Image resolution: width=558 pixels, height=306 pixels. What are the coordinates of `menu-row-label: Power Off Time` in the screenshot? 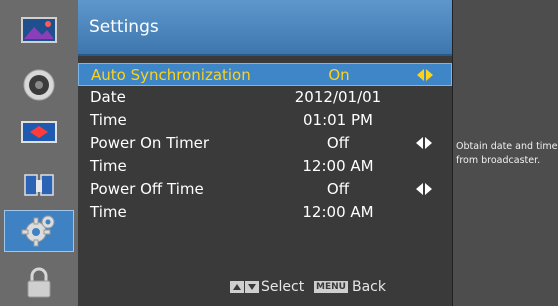 It's located at (147, 189).